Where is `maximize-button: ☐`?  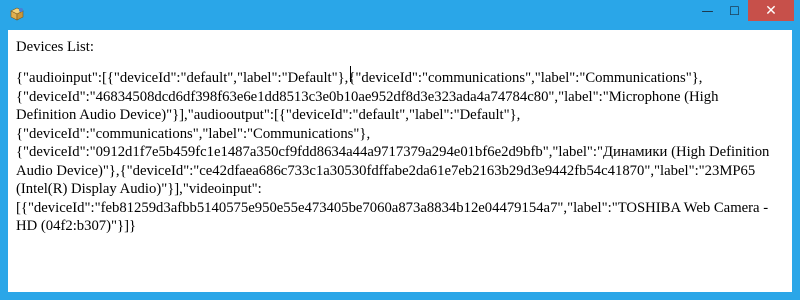
maximize-button: ☐ is located at coordinates (734, 10).